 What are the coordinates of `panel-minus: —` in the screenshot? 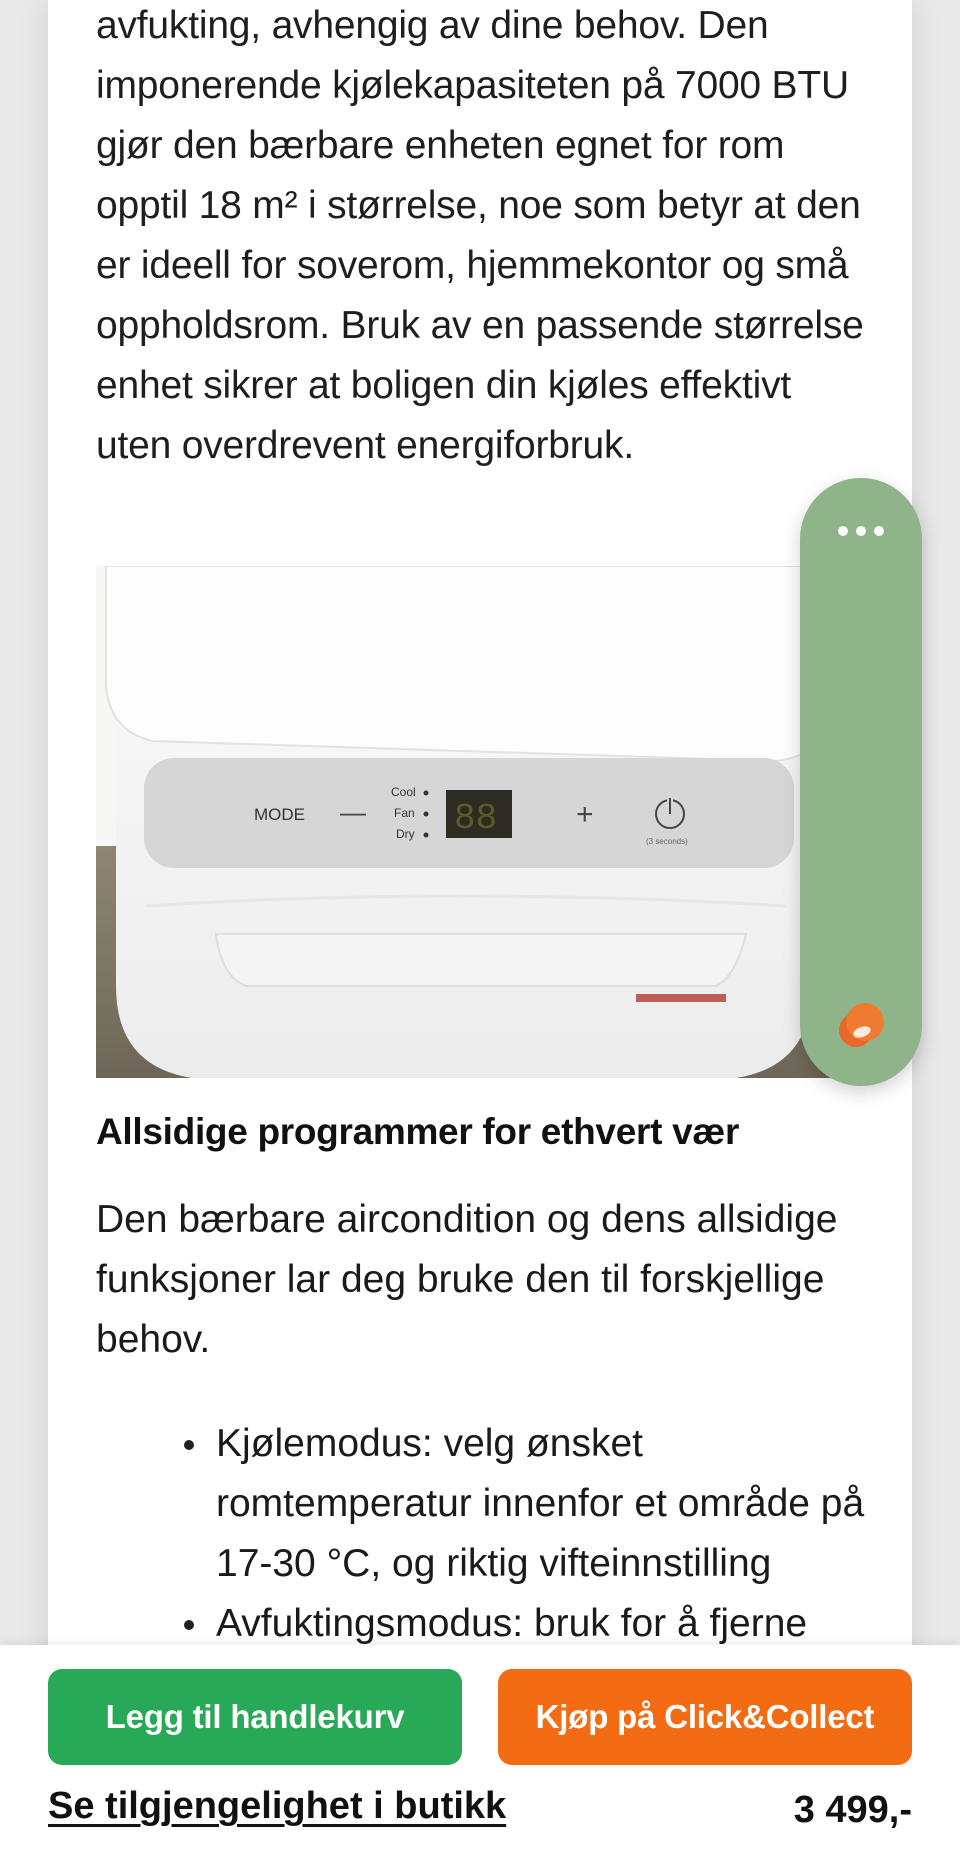 It's located at (353, 812).